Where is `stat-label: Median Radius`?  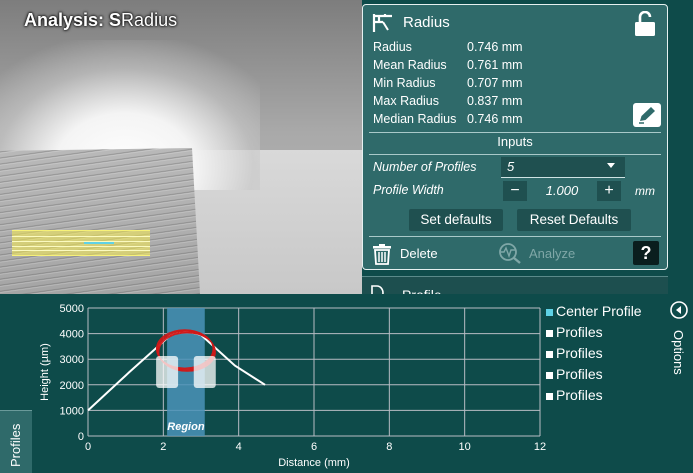
stat-label: Median Radius is located at coordinates (415, 119).